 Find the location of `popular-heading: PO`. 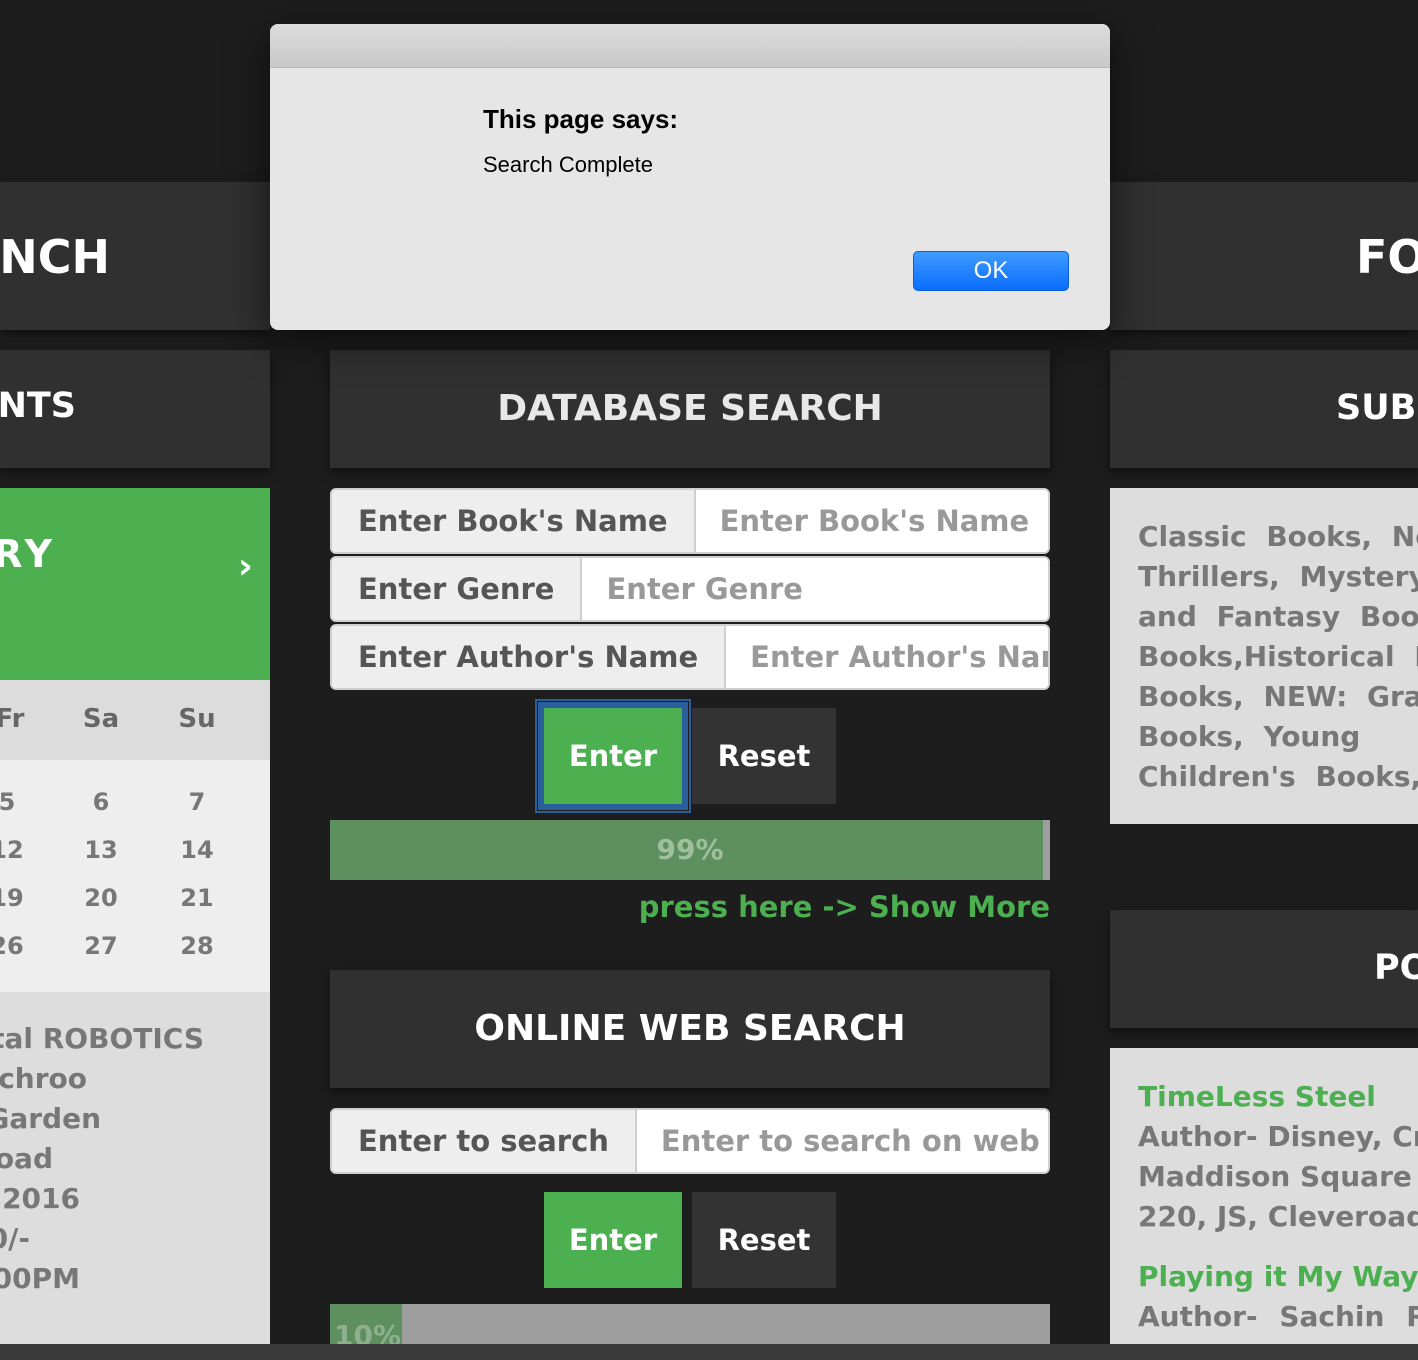

popular-heading: PO is located at coordinates (1264, 969).